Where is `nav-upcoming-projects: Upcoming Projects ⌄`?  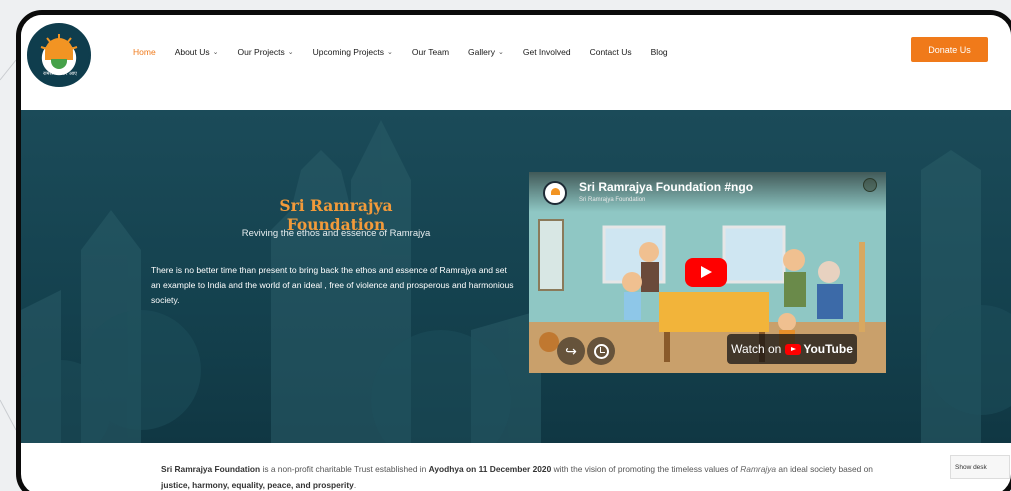
nav-upcoming-projects: Upcoming Projects ⌄ is located at coordinates (353, 52).